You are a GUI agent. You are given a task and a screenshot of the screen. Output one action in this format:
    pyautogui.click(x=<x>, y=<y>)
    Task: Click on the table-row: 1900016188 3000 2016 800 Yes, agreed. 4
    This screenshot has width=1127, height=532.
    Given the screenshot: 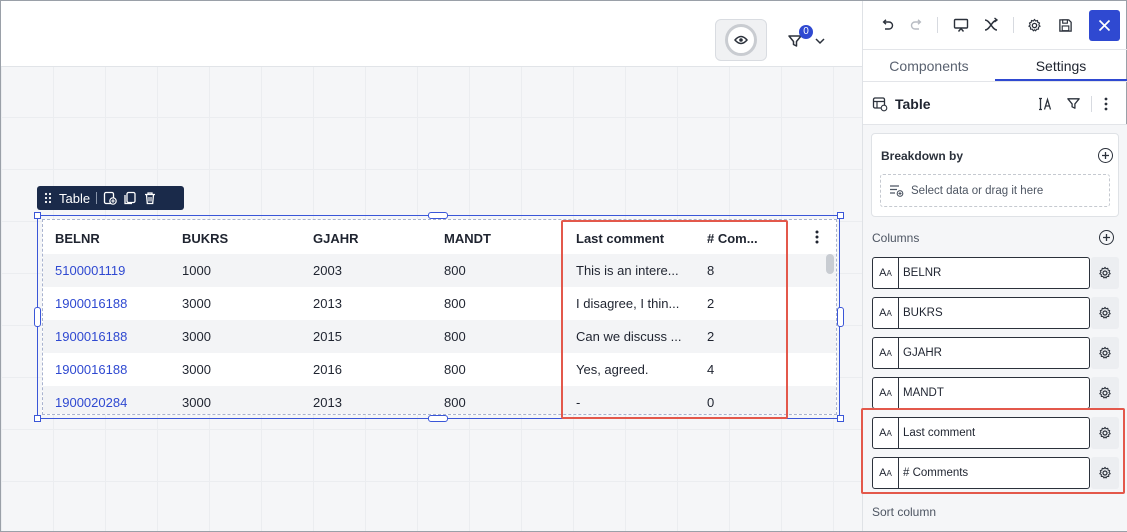 What is the action you would take?
    pyautogui.click(x=439, y=369)
    